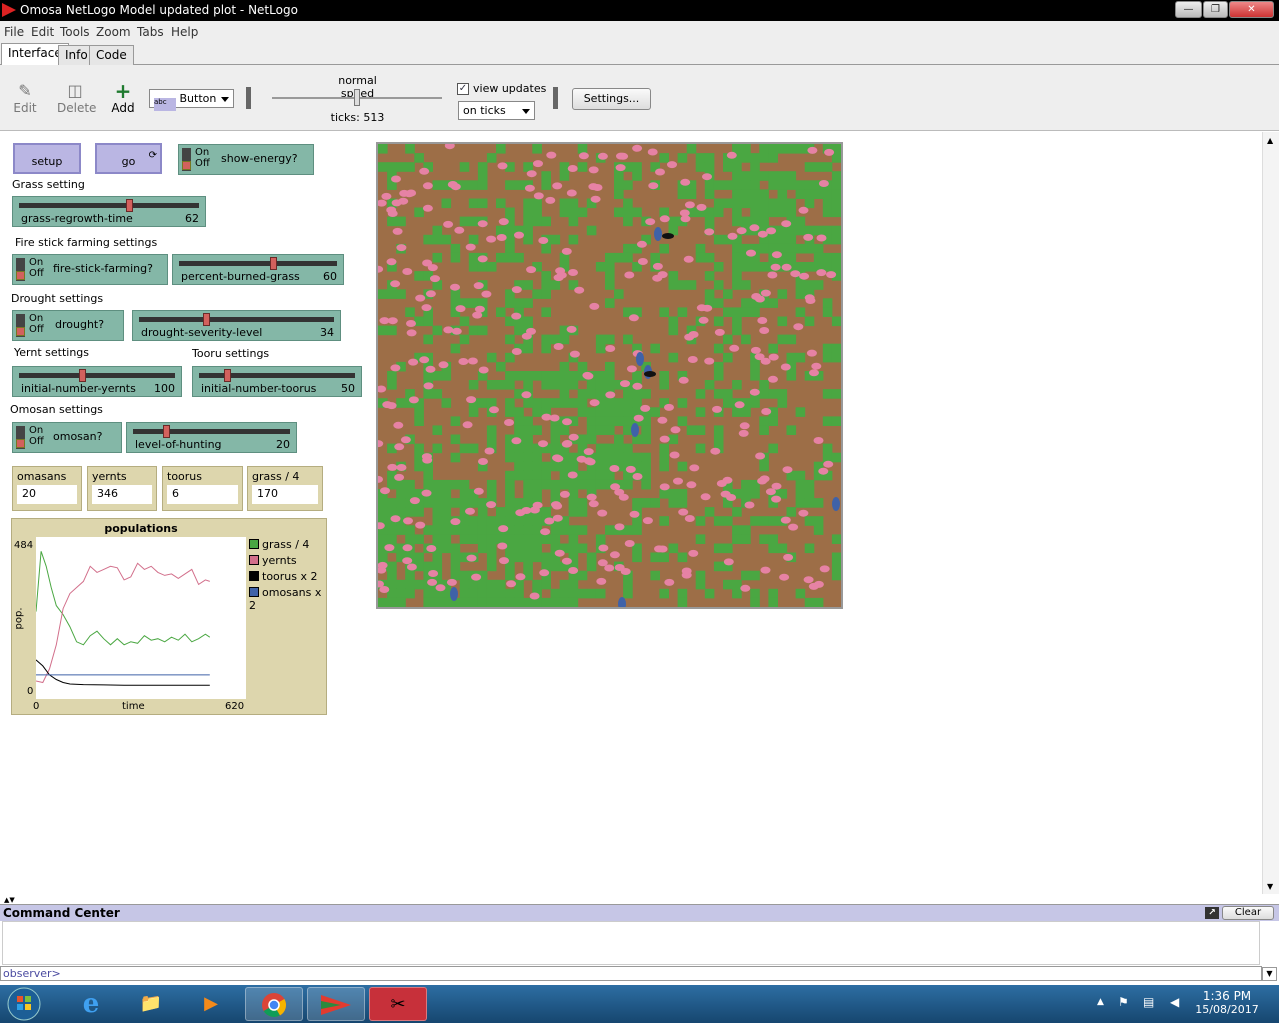 The image size is (1279, 1033). I want to click on interface-scrollbar: ▲ ▼, so click(1270, 513).